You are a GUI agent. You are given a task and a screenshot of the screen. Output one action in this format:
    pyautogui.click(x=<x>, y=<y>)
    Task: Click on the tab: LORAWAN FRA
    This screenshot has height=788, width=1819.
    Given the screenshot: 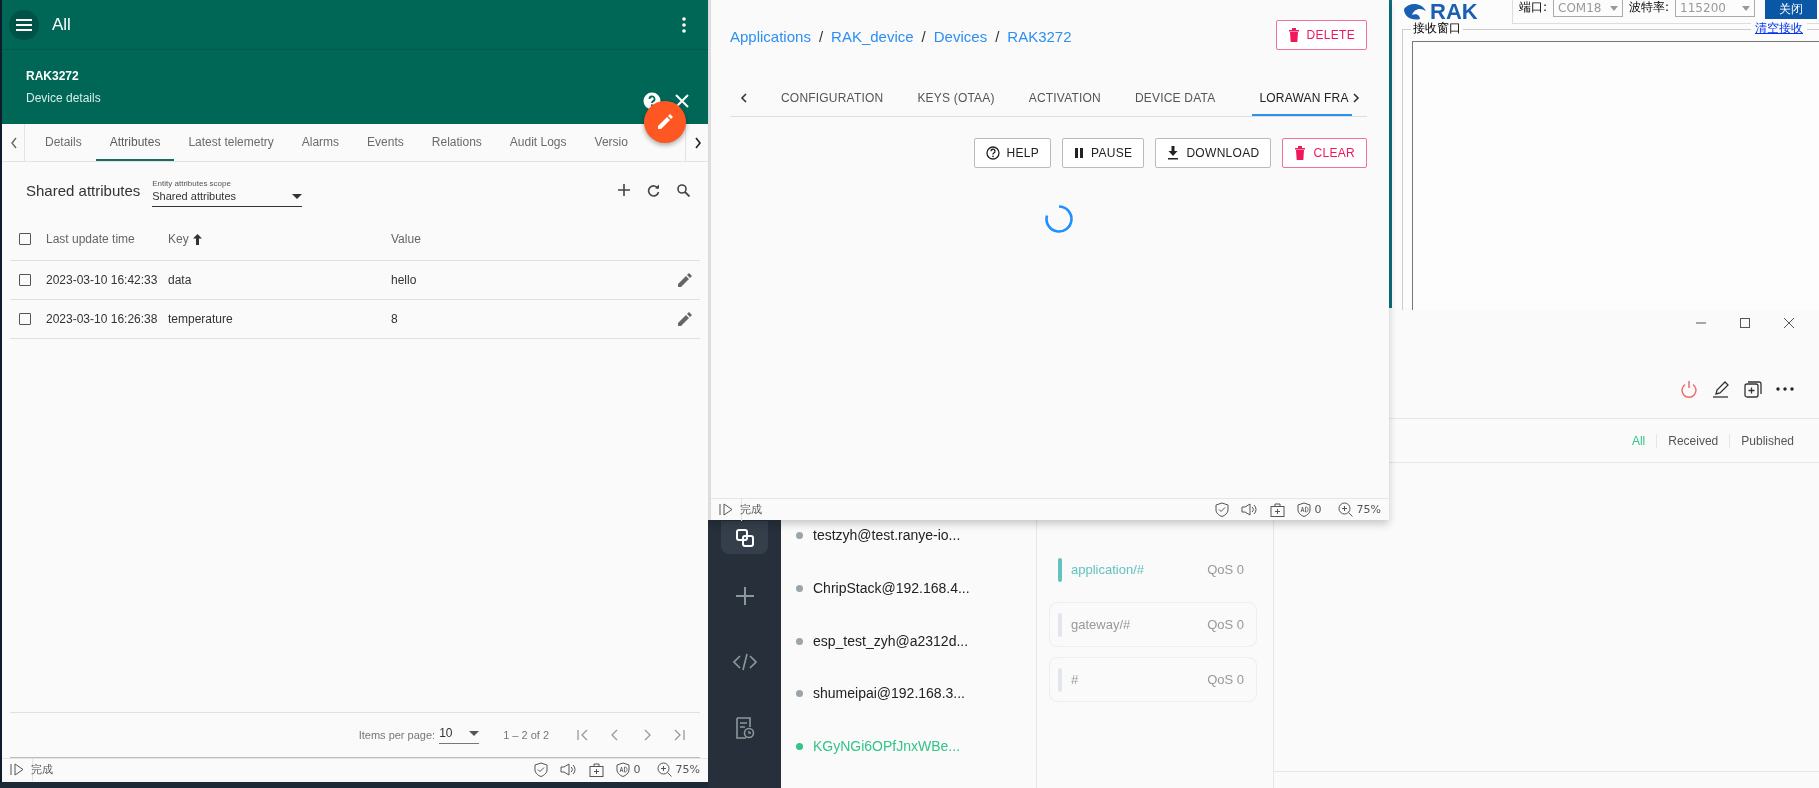 What is the action you would take?
    pyautogui.click(x=1302, y=98)
    